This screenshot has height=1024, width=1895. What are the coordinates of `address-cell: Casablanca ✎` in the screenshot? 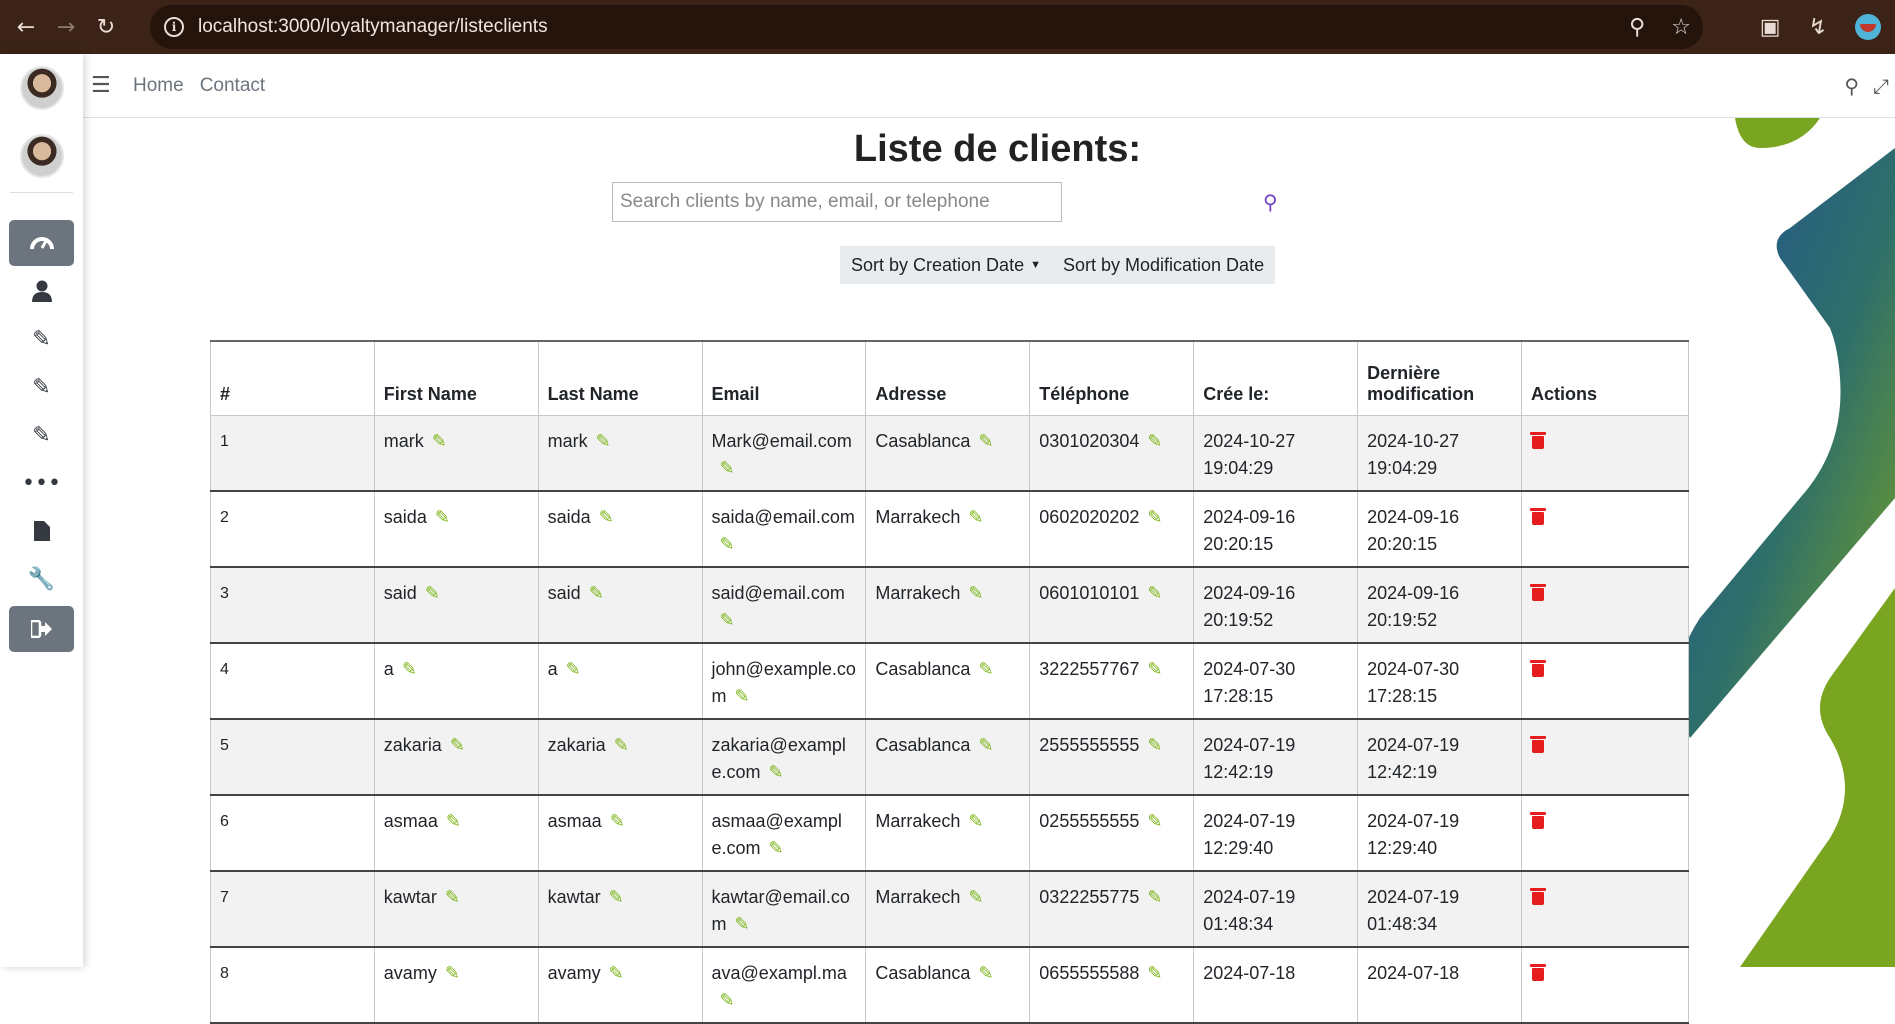 It's located at (948, 453).